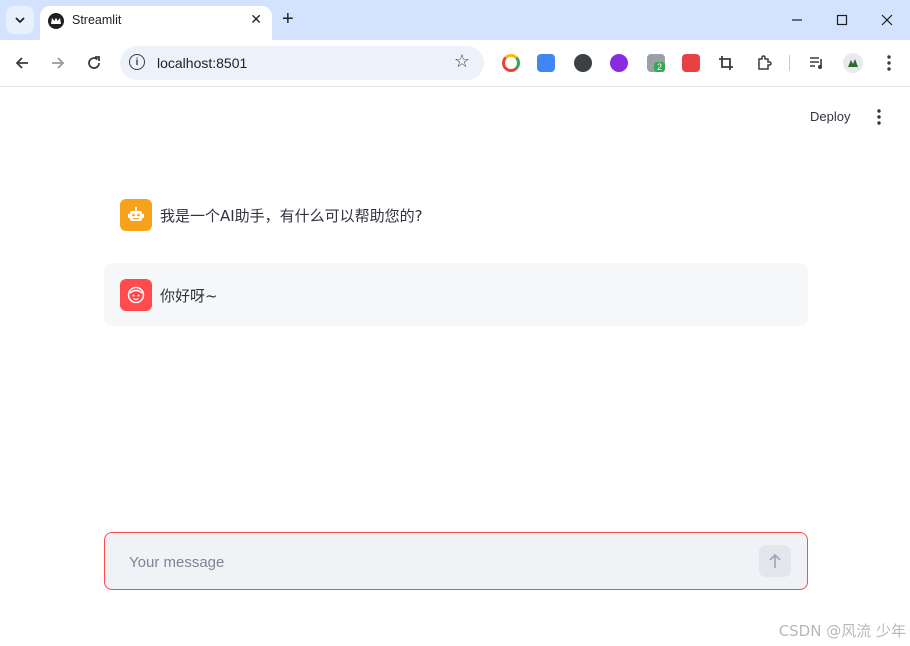  Describe the element at coordinates (842, 631) in the screenshot. I see `watermark: CSDN @风流 少年` at that location.